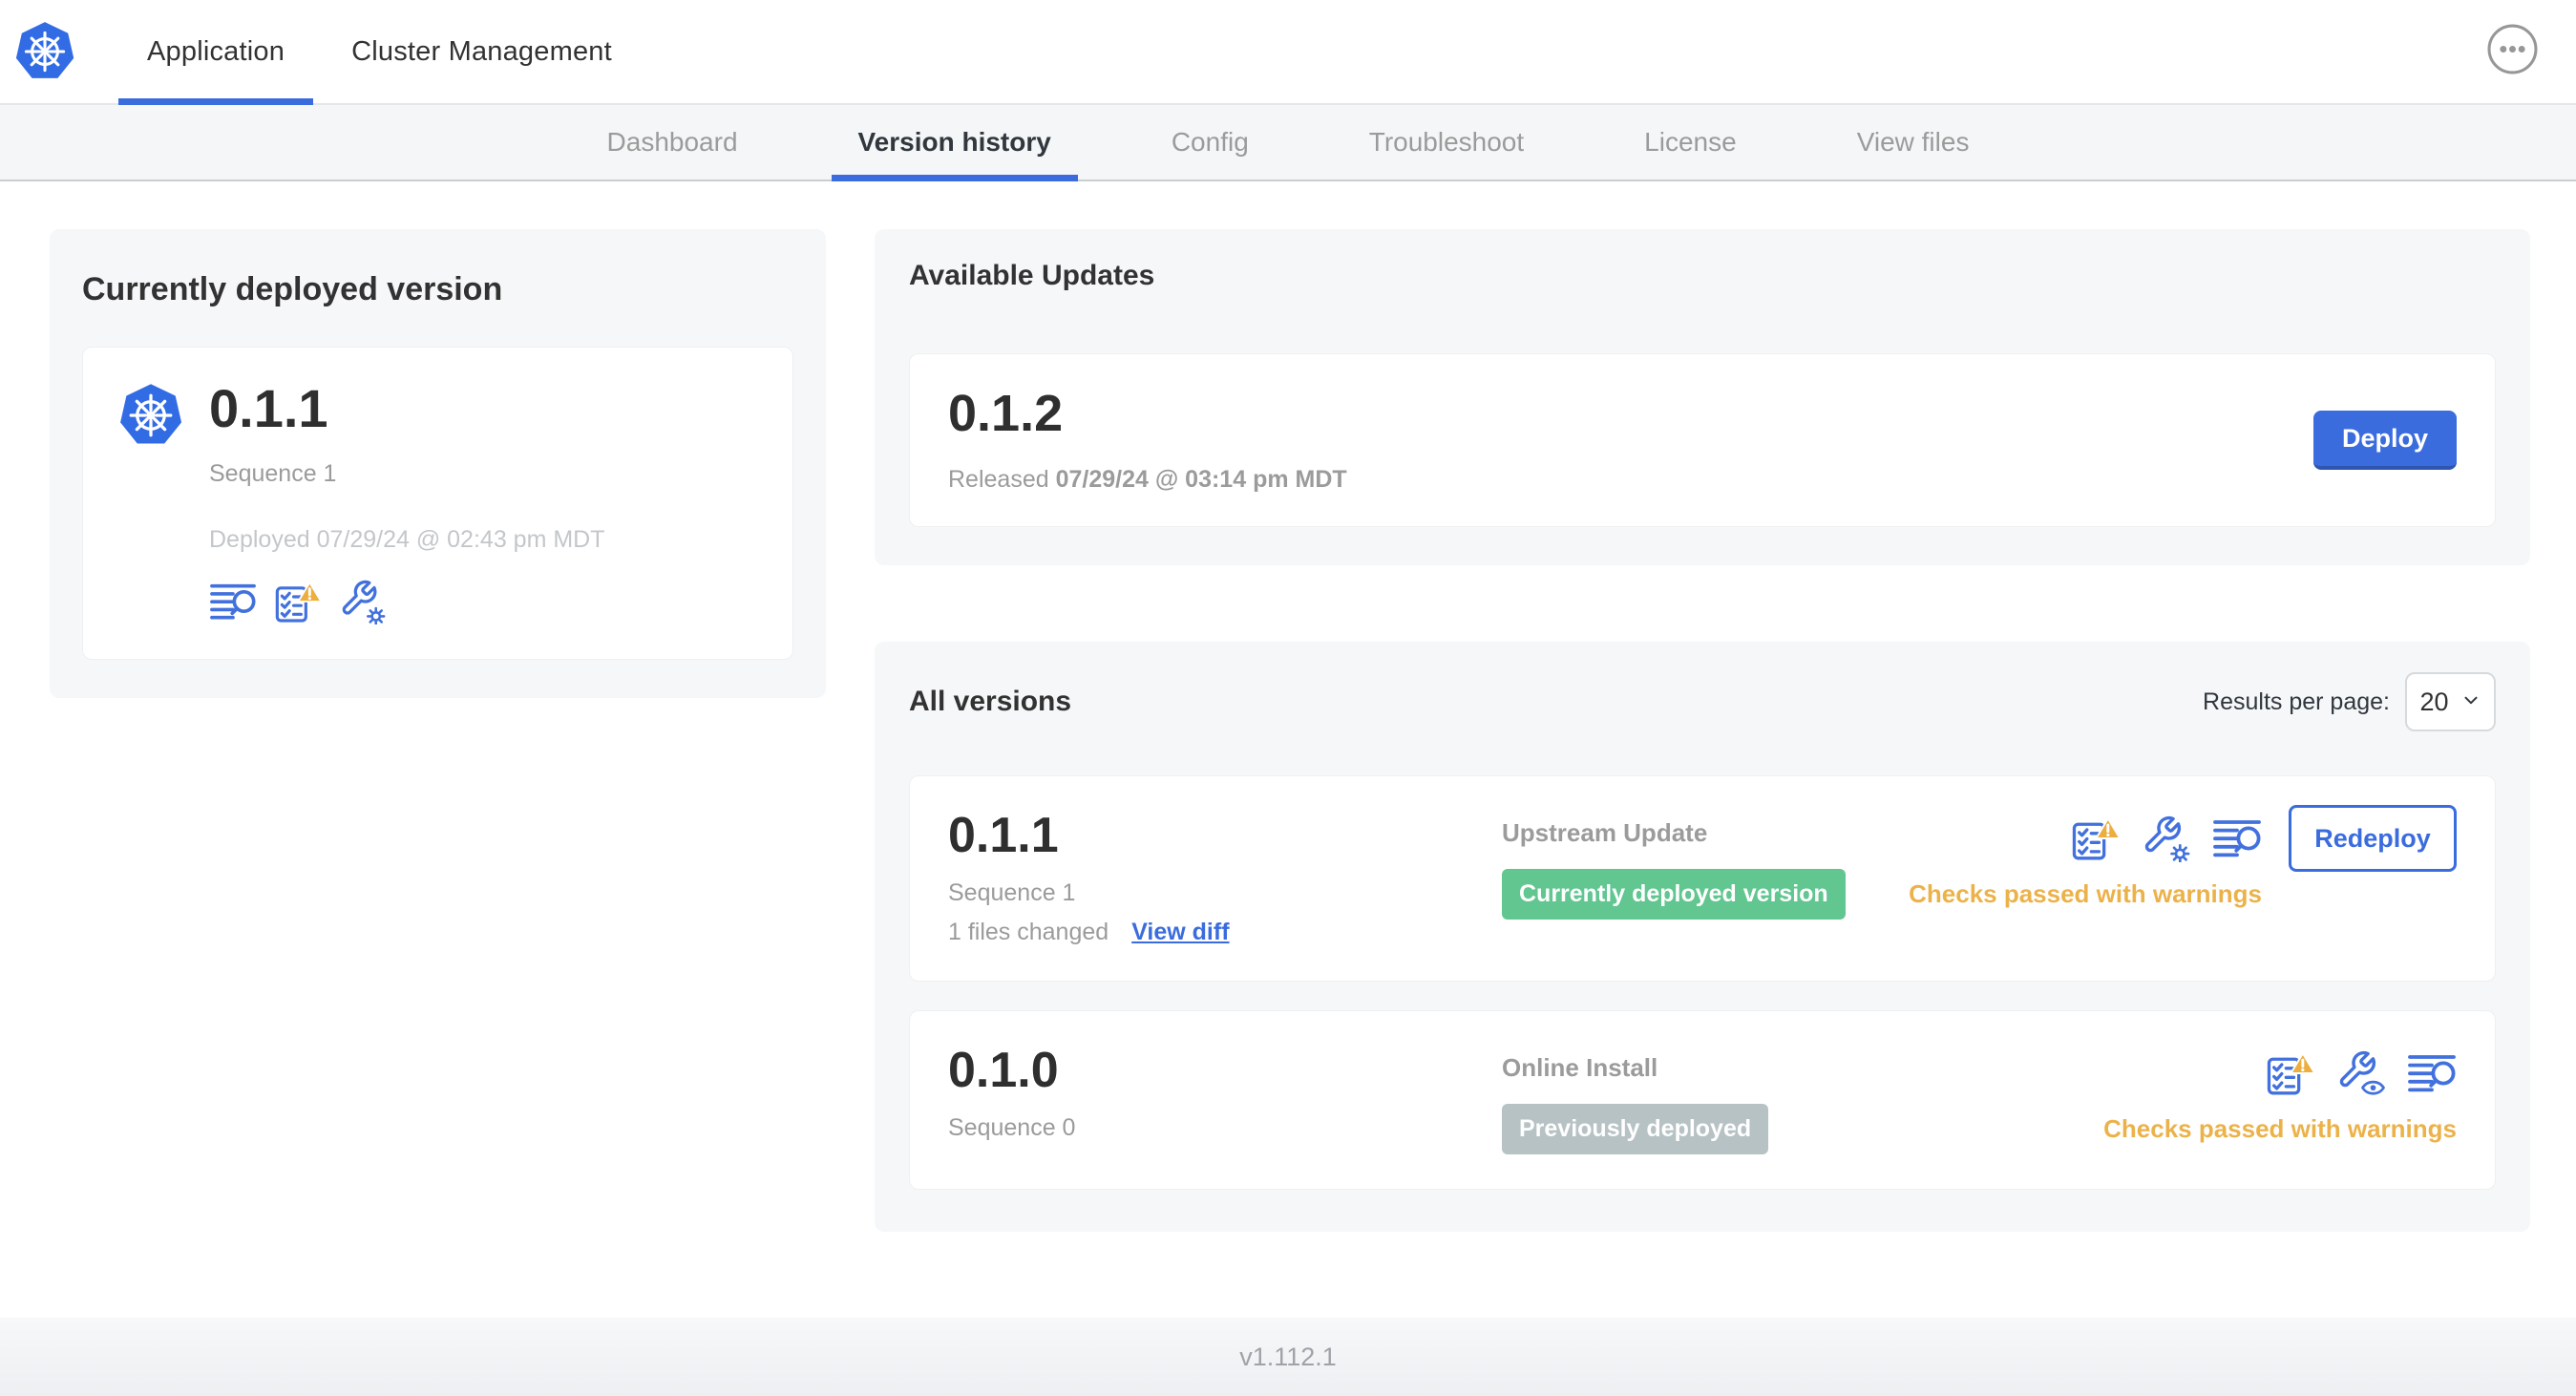 The width and height of the screenshot is (2576, 1396). What do you see at coordinates (268, 408) in the screenshot?
I see `deployed-version-number: 0.1.1` at bounding box center [268, 408].